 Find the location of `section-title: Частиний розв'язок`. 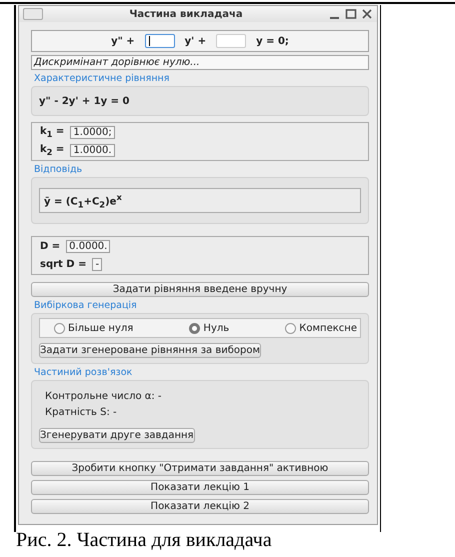

section-title: Частиний розв'язок is located at coordinates (84, 372).